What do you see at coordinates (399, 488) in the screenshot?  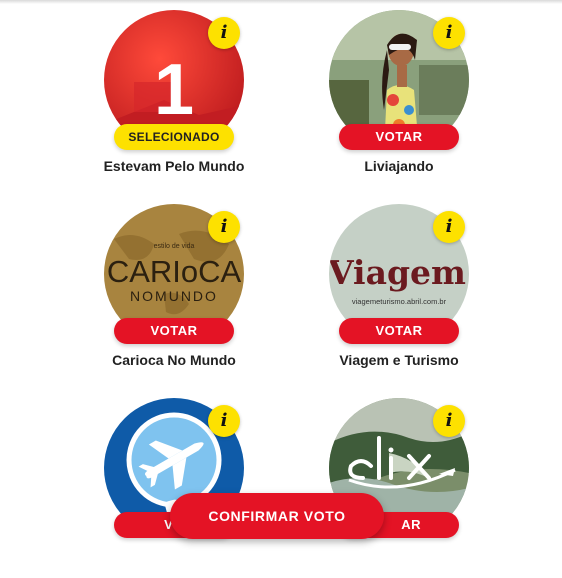 I see `candidate-card-6: i AR` at bounding box center [399, 488].